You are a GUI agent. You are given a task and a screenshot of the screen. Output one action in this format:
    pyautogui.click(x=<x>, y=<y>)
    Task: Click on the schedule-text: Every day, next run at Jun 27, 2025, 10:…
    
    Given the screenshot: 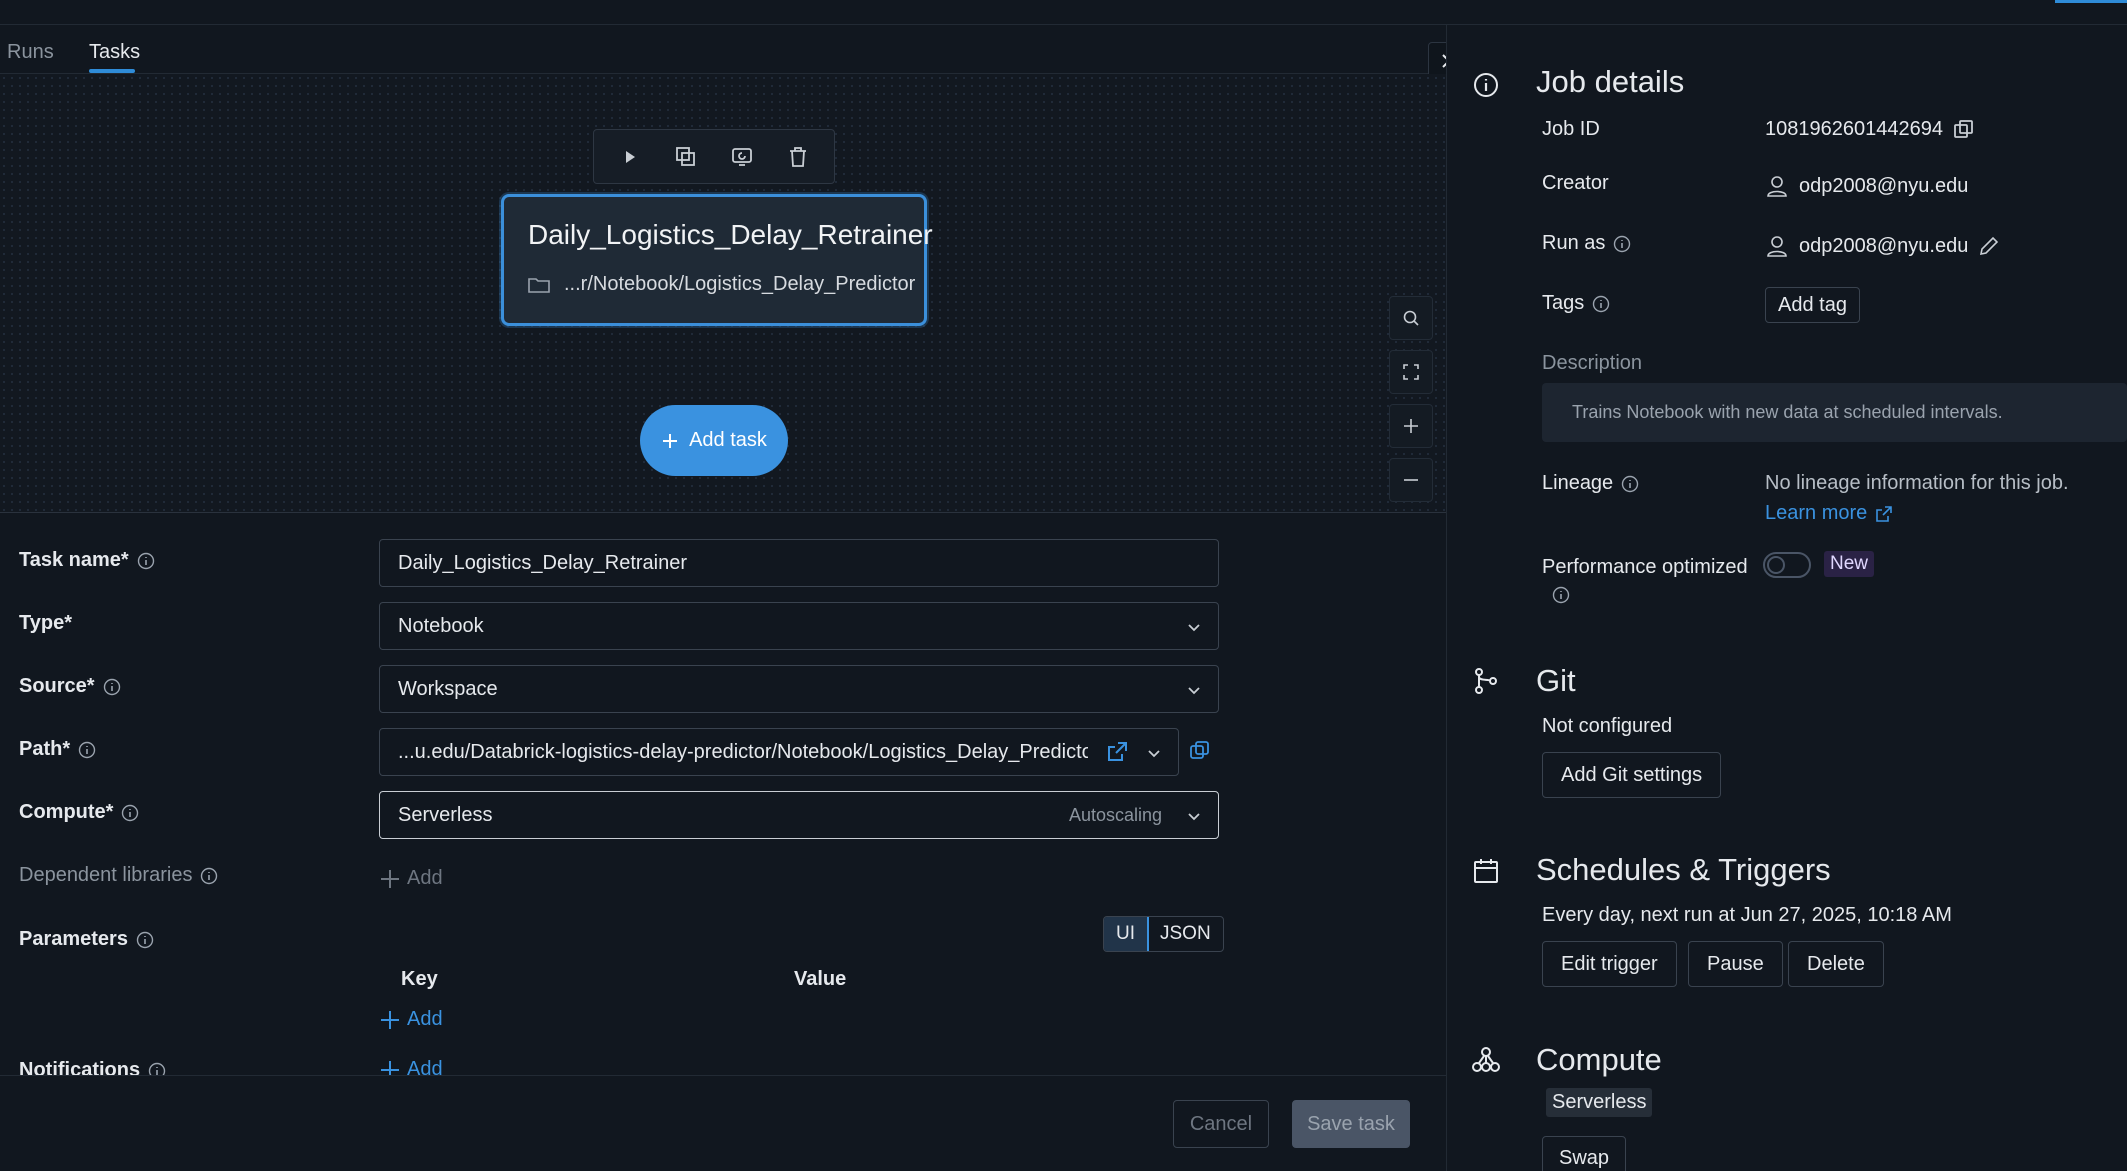 What is the action you would take?
    pyautogui.click(x=1747, y=915)
    